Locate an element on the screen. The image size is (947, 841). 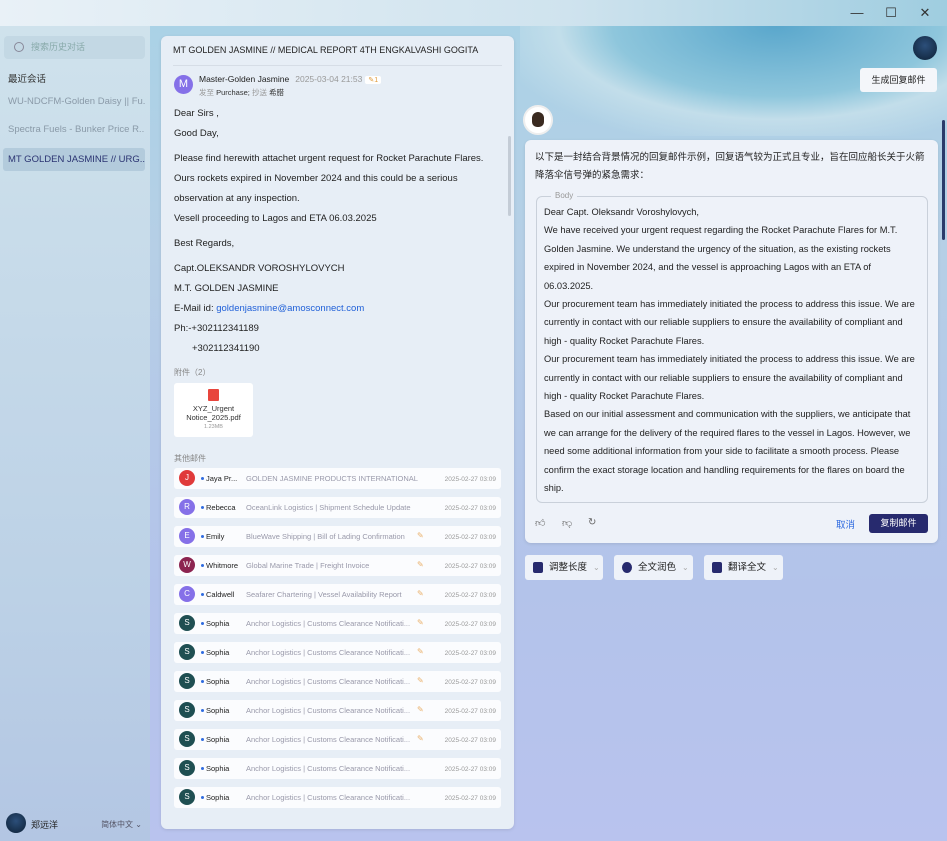
sender-avatar: J is located at coordinates (187, 478).